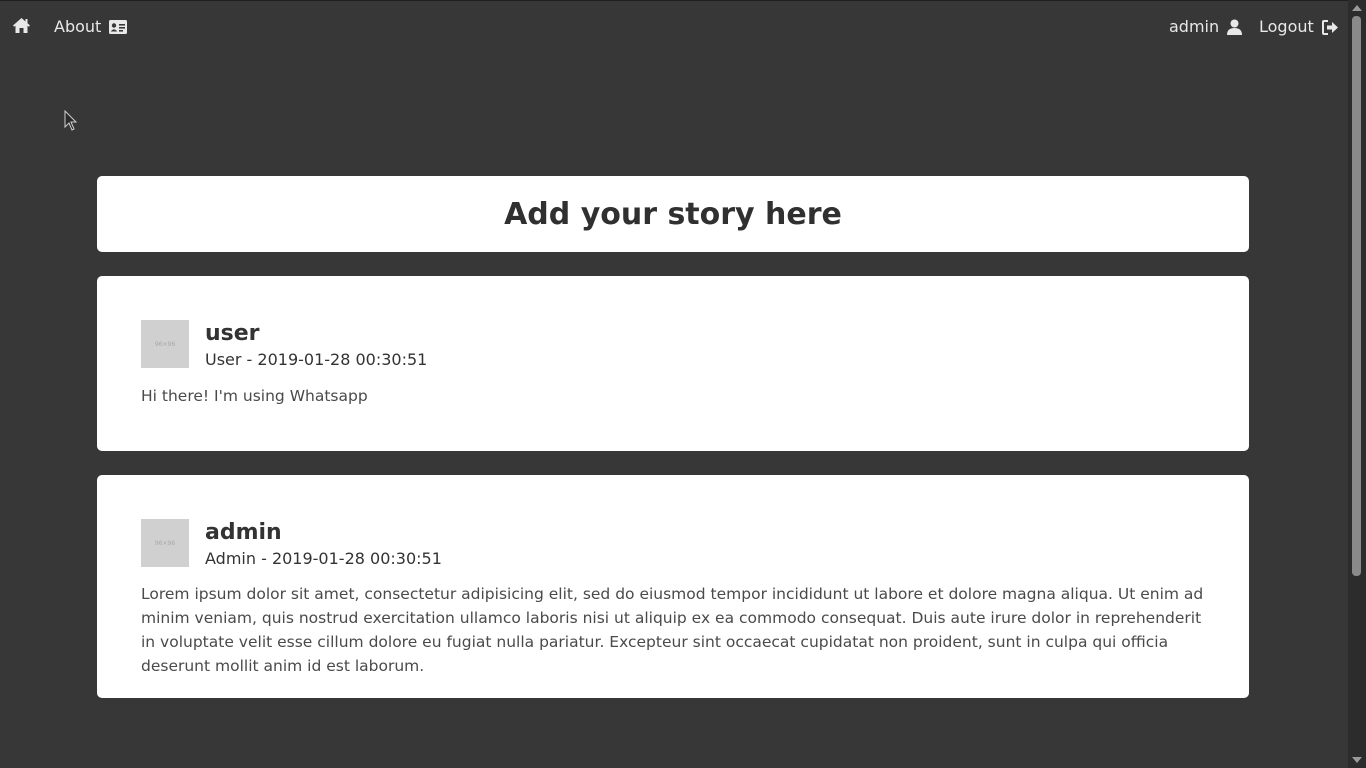  I want to click on story-header: 96×96 user User - 2019-01-28 00:30:51, so click(284, 345).